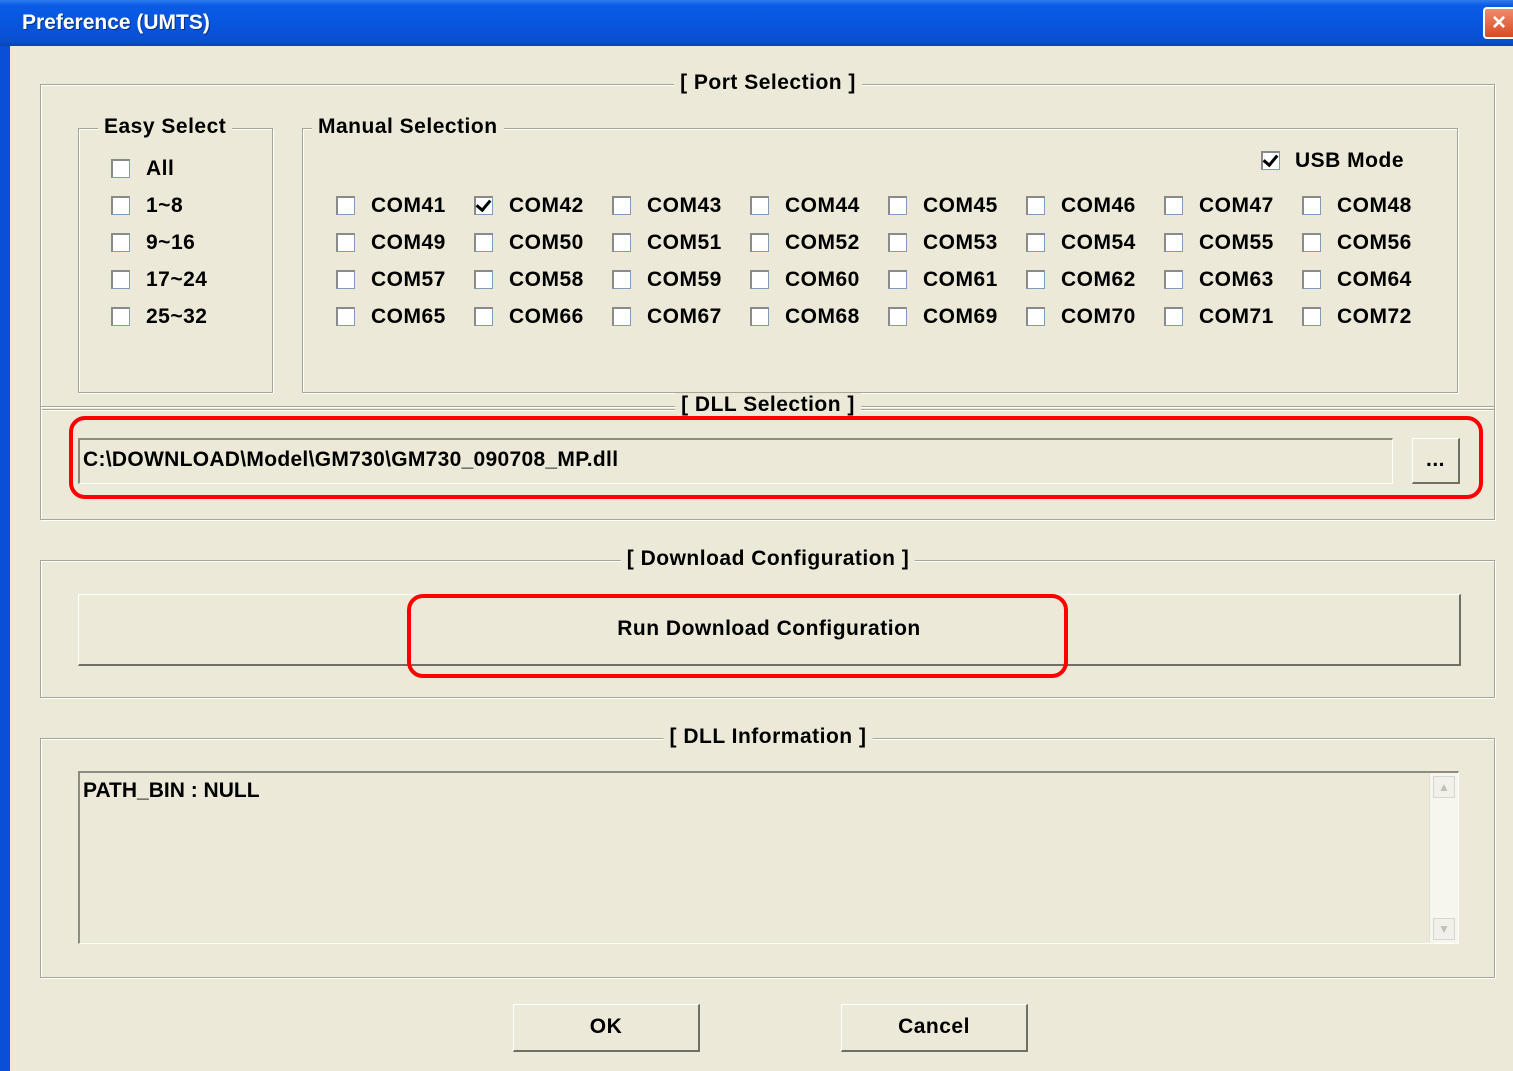 The height and width of the screenshot is (1071, 1513). Describe the element at coordinates (684, 280) in the screenshot. I see `com-port-label-com59: COM59` at that location.